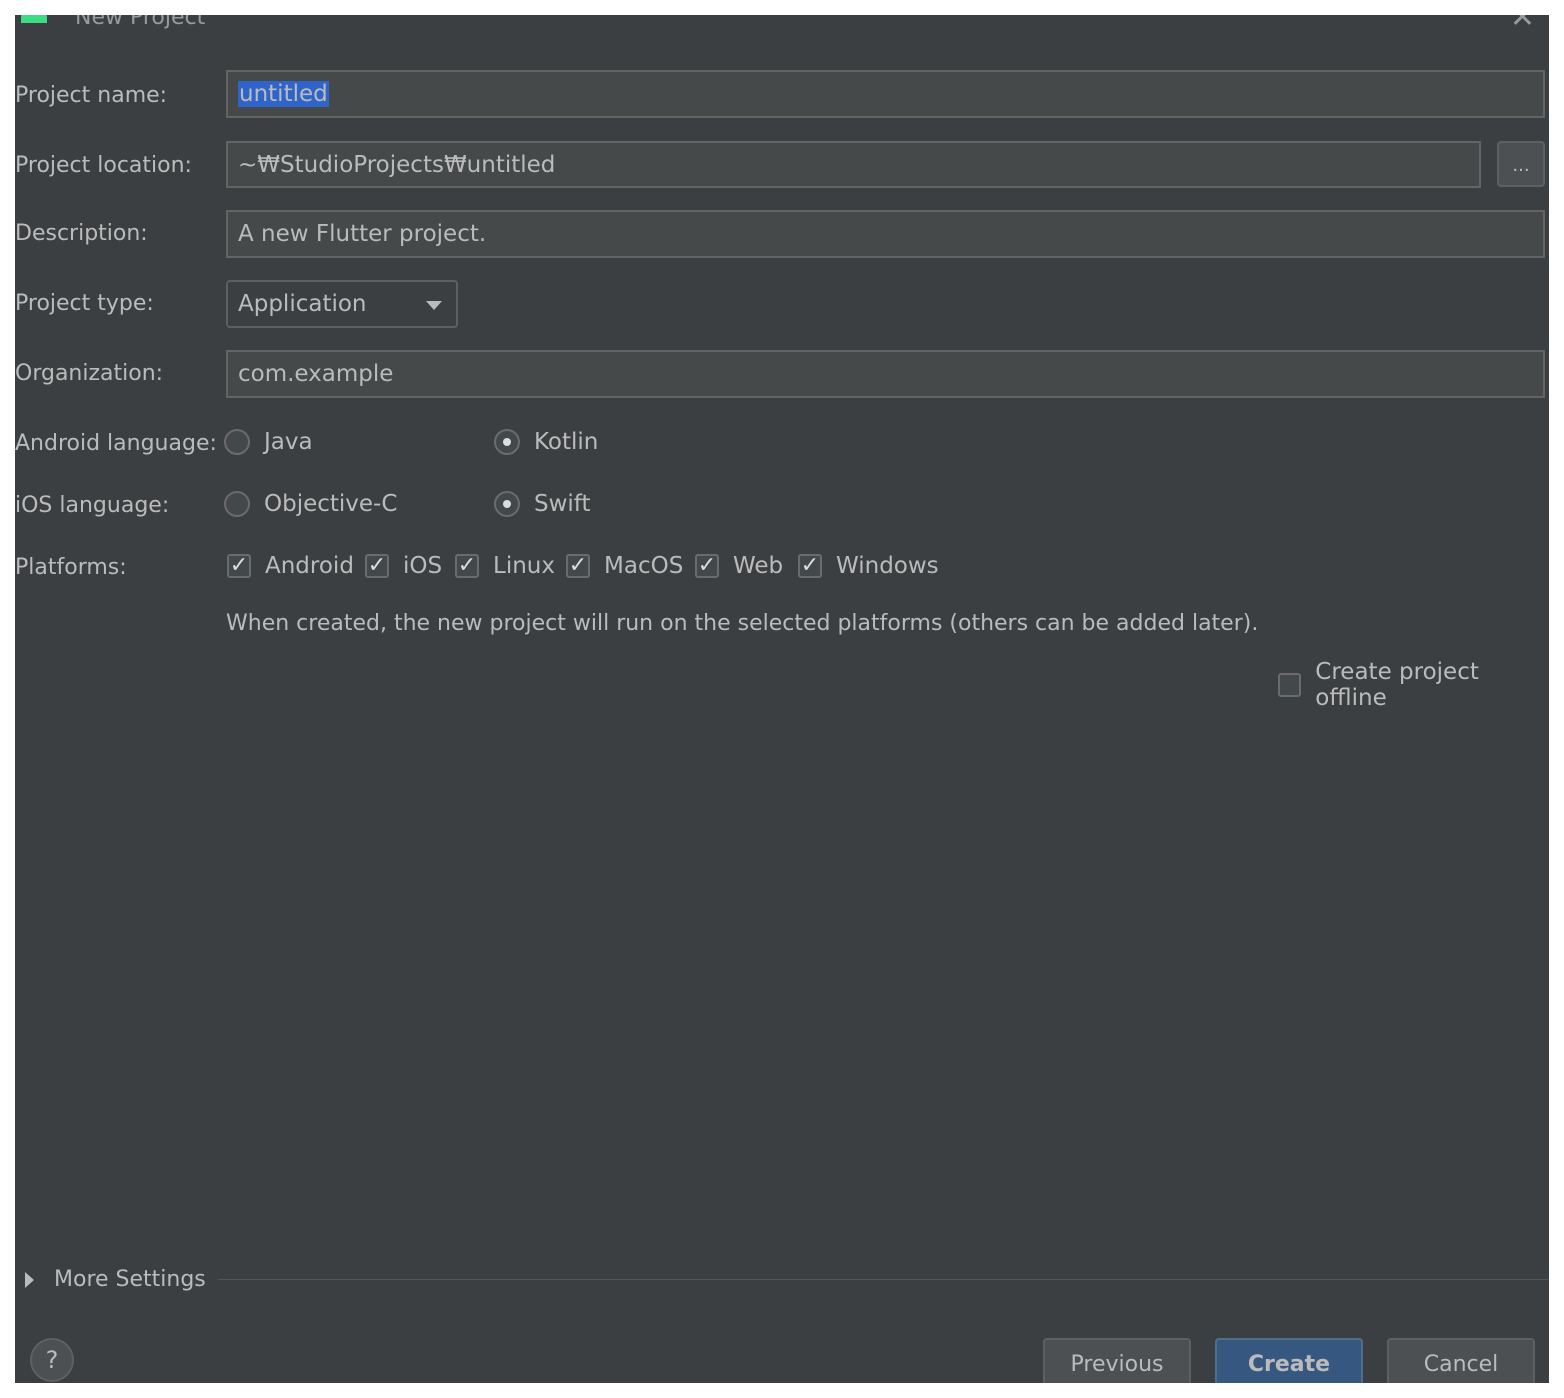 The image size is (1564, 1398). What do you see at coordinates (116, 443) in the screenshot?
I see `android-language-label: Android language:` at bounding box center [116, 443].